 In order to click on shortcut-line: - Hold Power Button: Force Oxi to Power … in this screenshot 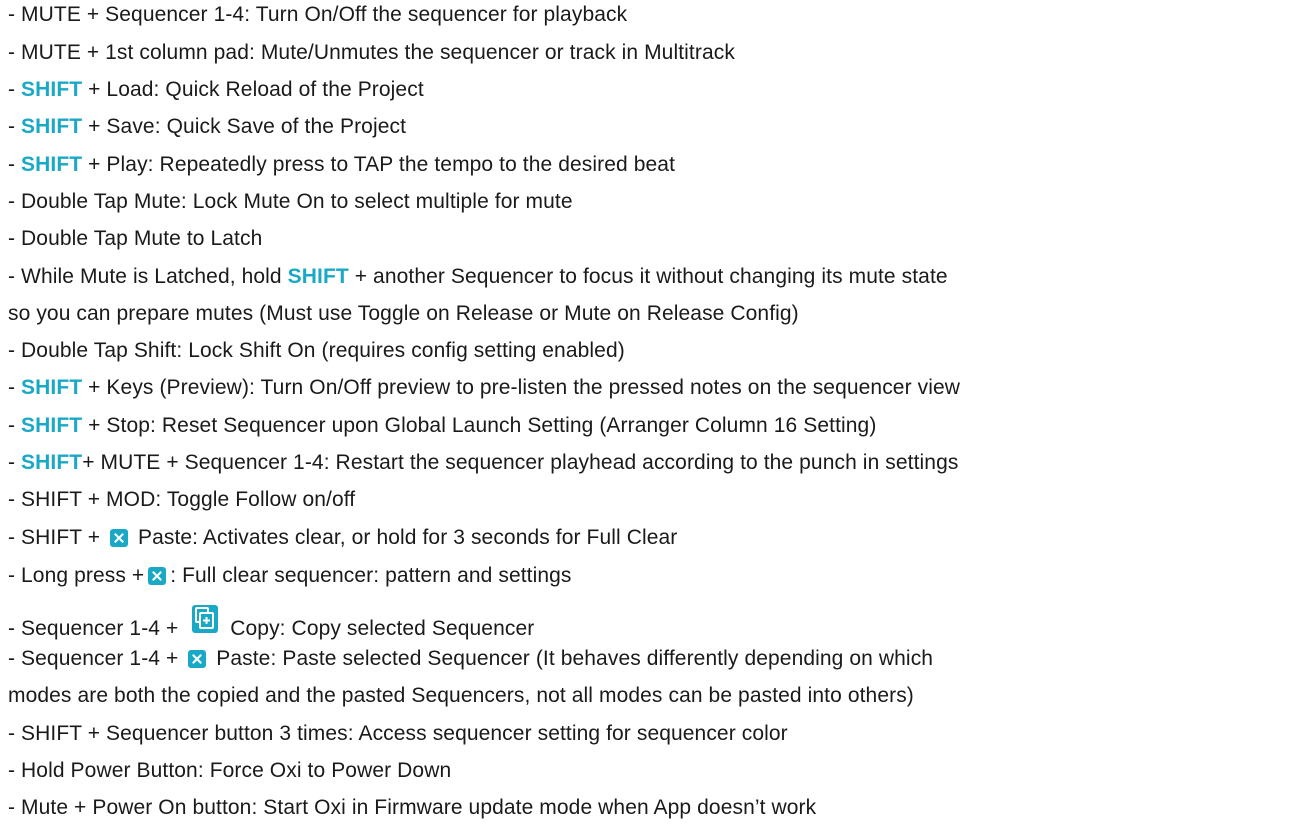, I will do `click(230, 770)`.